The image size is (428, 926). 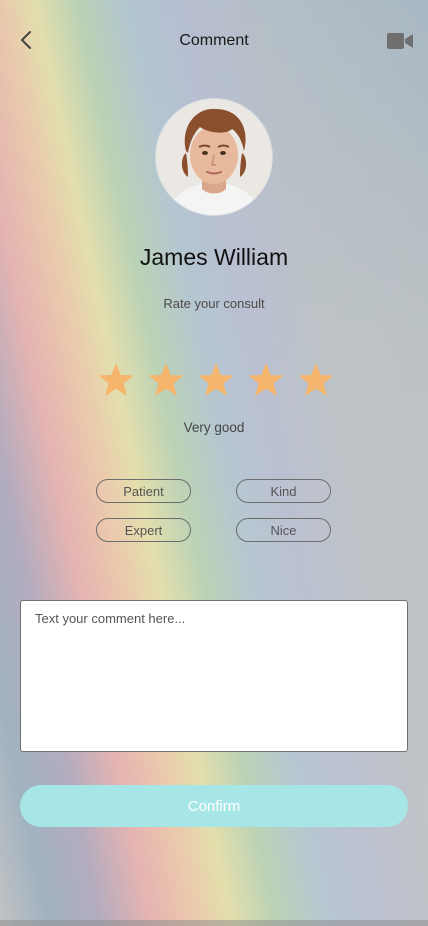 I want to click on tag-patient: Patient, so click(x=143, y=491).